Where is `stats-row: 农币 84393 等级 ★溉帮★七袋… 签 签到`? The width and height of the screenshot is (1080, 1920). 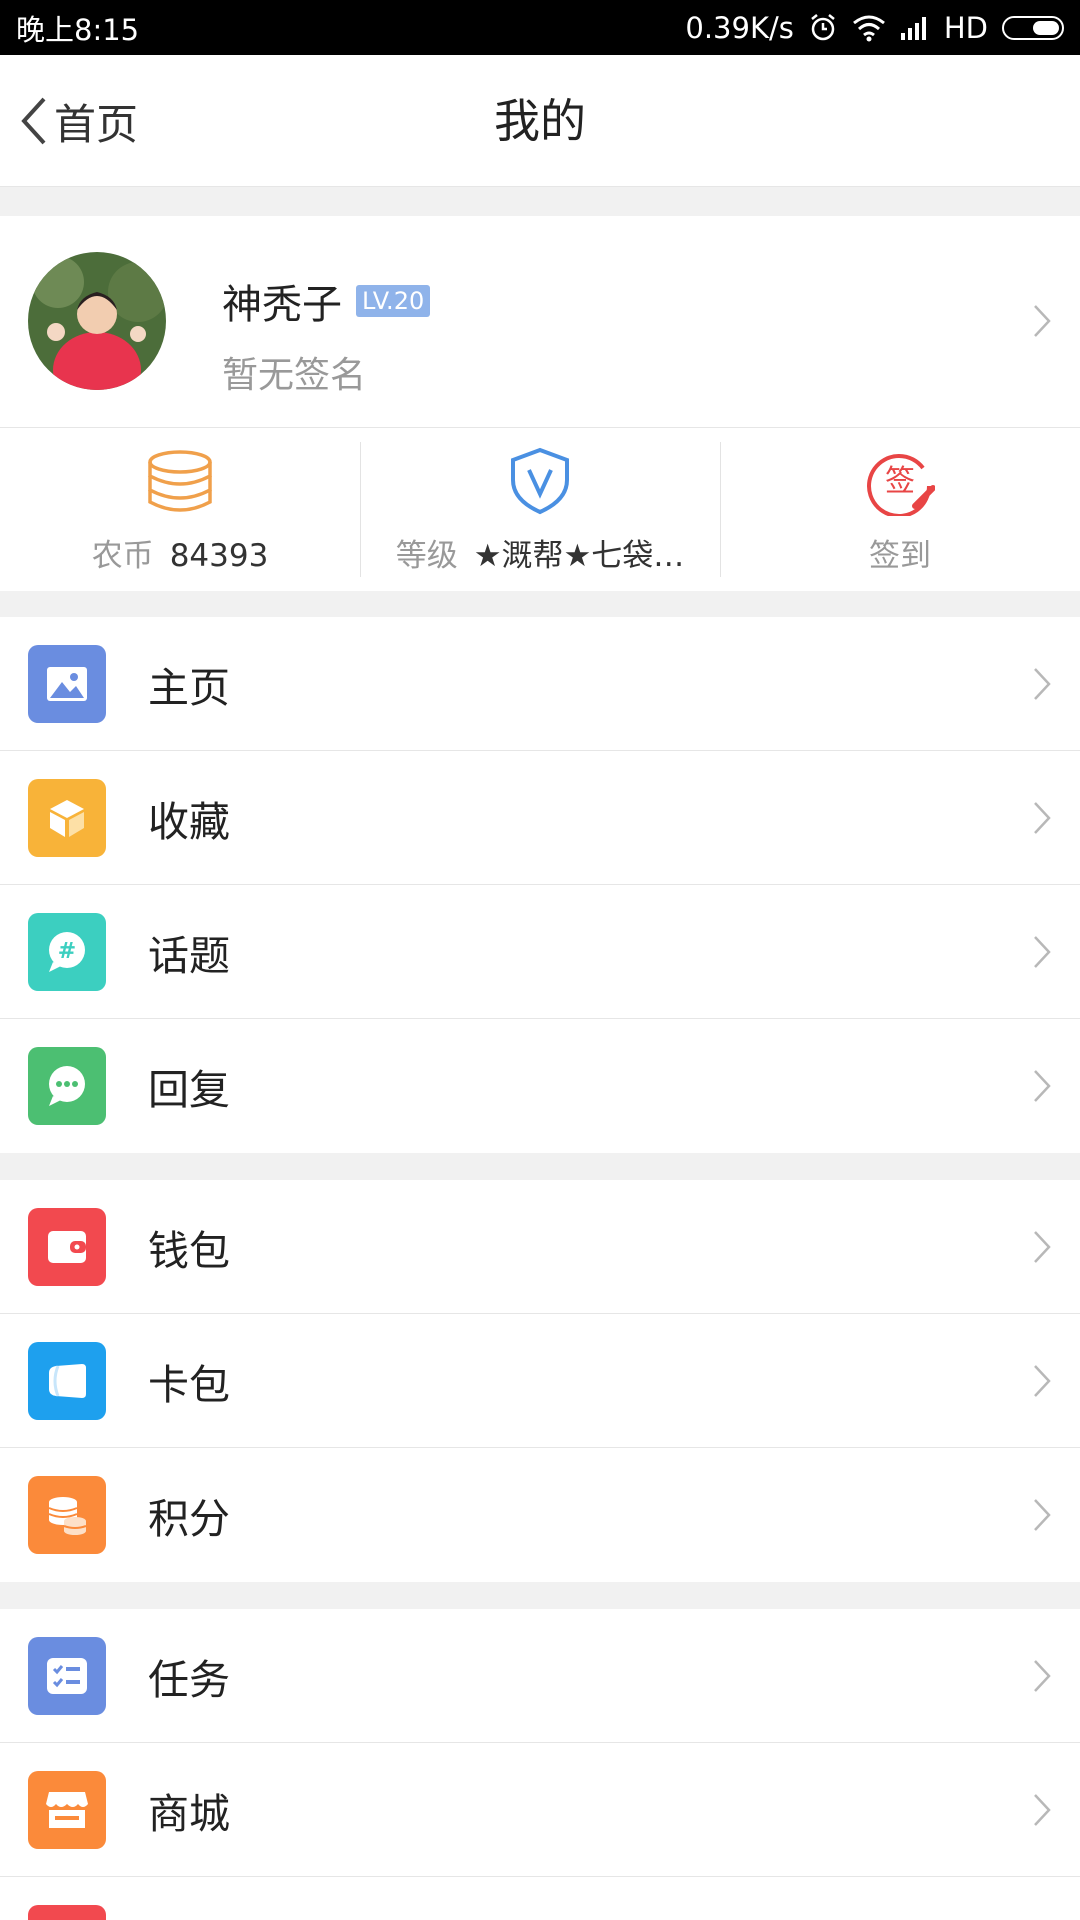 stats-row: 农币 84393 等级 ★溉帮★七袋… 签 签到 is located at coordinates (540, 509).